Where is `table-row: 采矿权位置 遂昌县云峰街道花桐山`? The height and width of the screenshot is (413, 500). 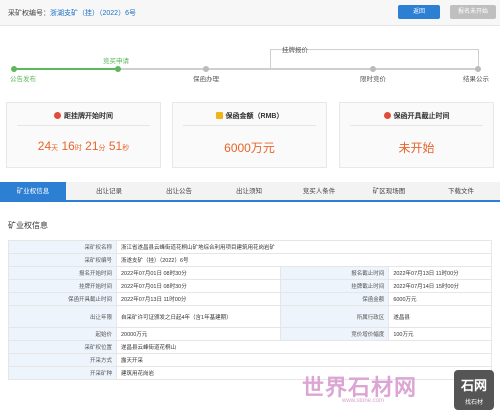 table-row: 采矿权位置 遂昌县云峰街道花桐山 is located at coordinates (250, 347).